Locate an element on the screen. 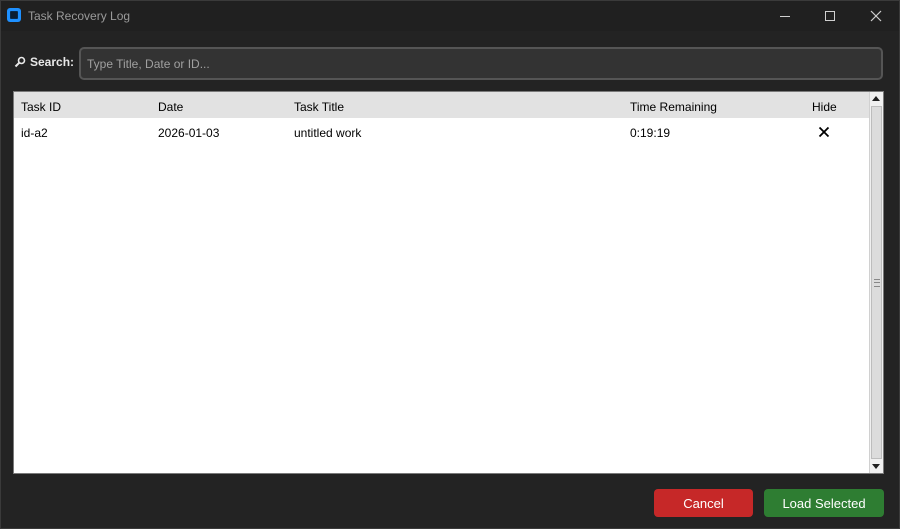 Image resolution: width=900 pixels, height=529 pixels. app-icon is located at coordinates (14, 15).